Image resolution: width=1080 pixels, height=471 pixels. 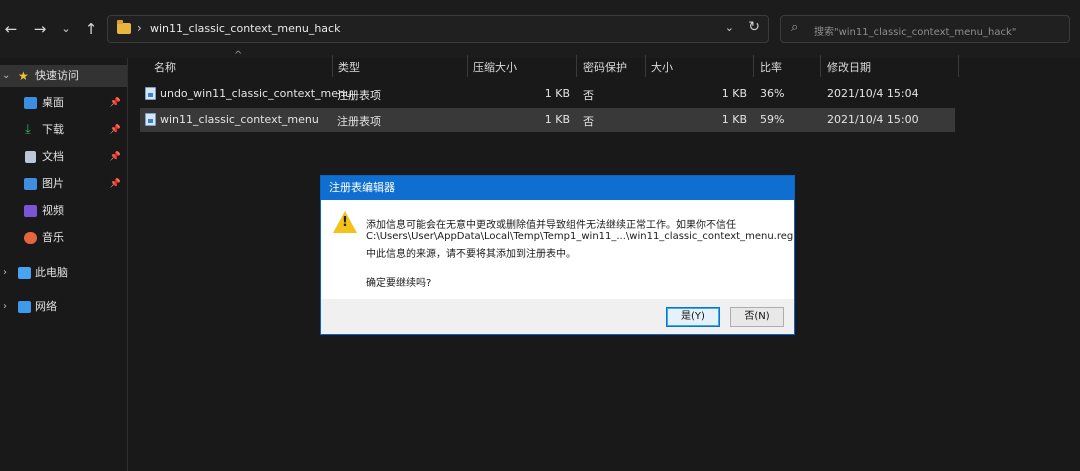 I want to click on forward-button: →, so click(x=40, y=29).